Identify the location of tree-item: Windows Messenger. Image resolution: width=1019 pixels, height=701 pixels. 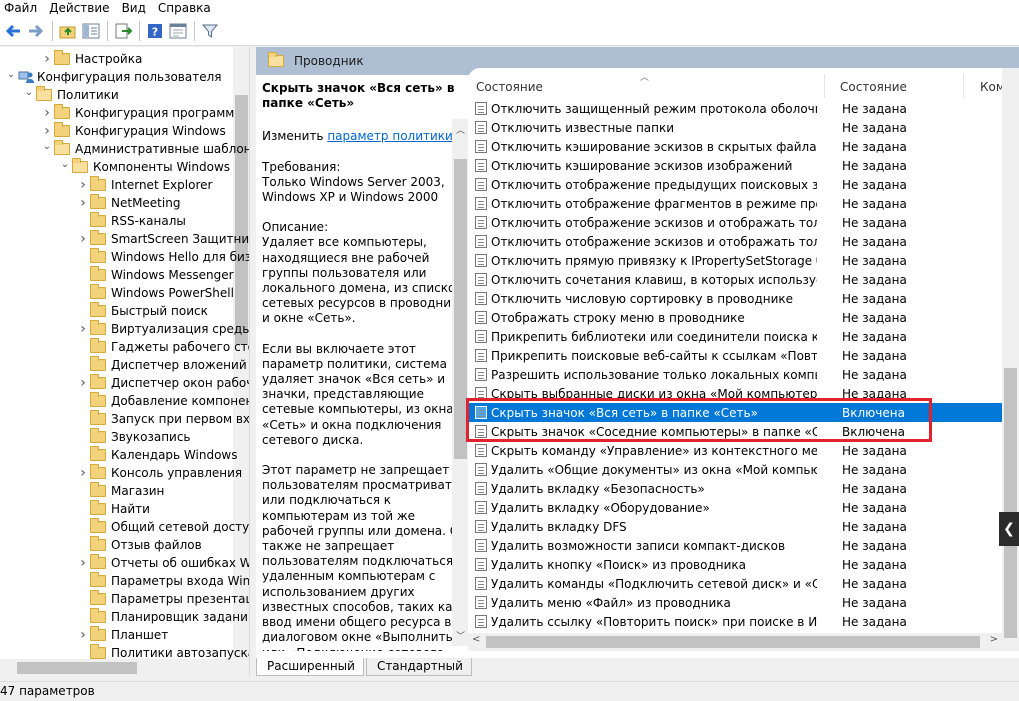
(155, 275).